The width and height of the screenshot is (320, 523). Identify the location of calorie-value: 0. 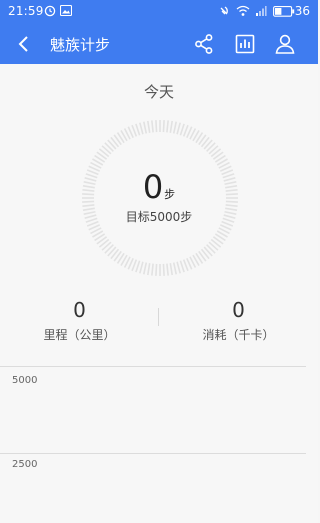
(238, 310).